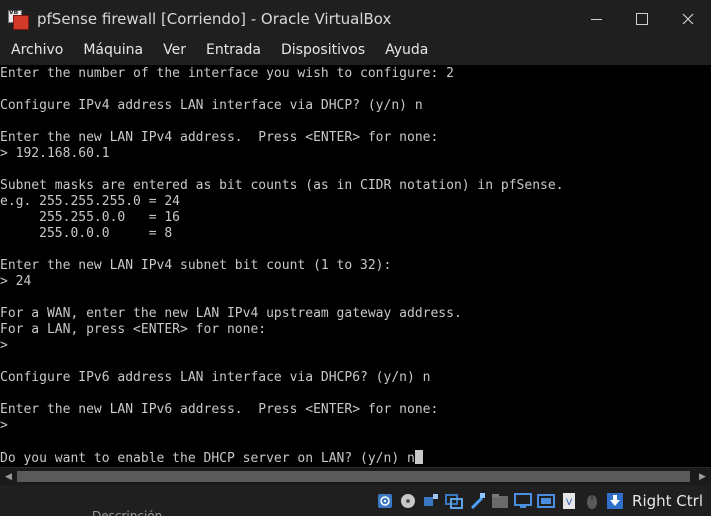 This screenshot has height=516, width=711. What do you see at coordinates (173, 51) in the screenshot?
I see `menu-ver: Ver` at bounding box center [173, 51].